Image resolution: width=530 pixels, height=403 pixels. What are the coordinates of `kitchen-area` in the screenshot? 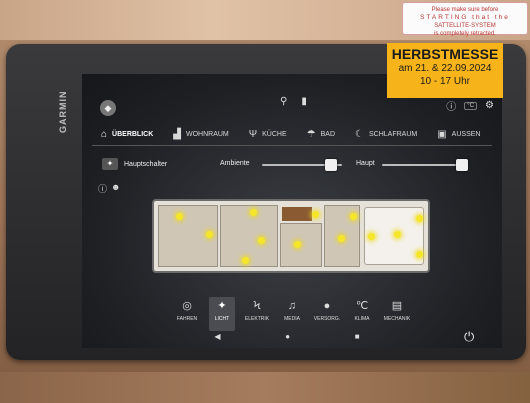 It's located at (301, 245).